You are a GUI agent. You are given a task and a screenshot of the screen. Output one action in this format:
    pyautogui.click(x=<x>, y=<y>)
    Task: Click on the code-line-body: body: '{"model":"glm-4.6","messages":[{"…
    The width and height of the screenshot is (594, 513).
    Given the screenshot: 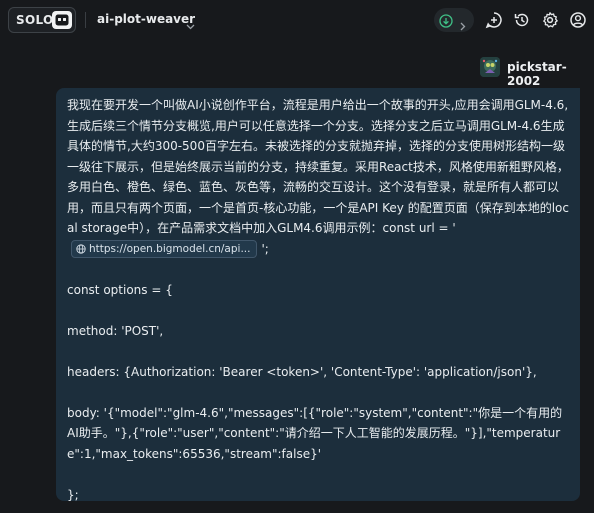 What is the action you would take?
    pyautogui.click(x=315, y=433)
    